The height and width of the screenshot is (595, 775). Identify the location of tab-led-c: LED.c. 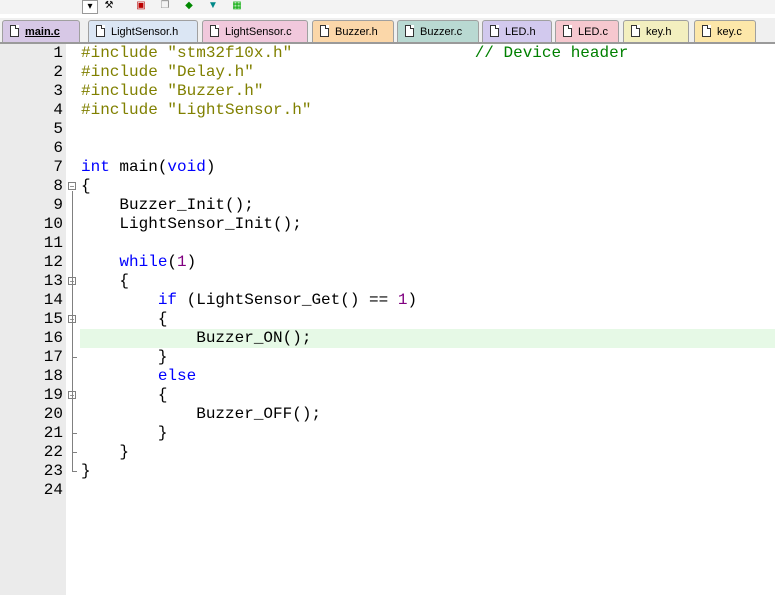
(587, 31).